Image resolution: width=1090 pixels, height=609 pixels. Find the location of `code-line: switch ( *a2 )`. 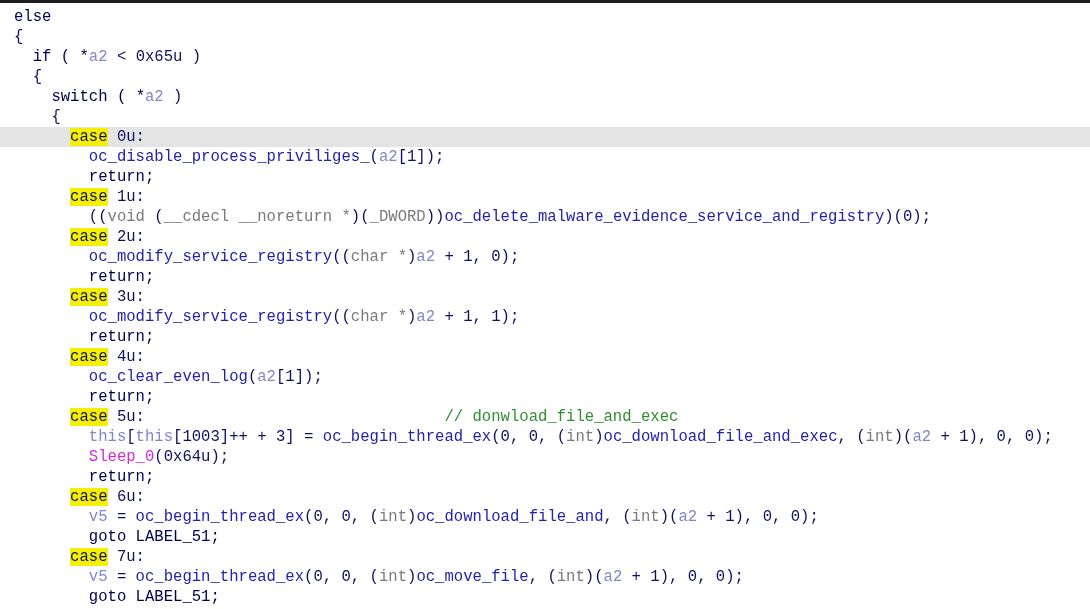

code-line: switch ( *a2 ) is located at coordinates (545, 97).